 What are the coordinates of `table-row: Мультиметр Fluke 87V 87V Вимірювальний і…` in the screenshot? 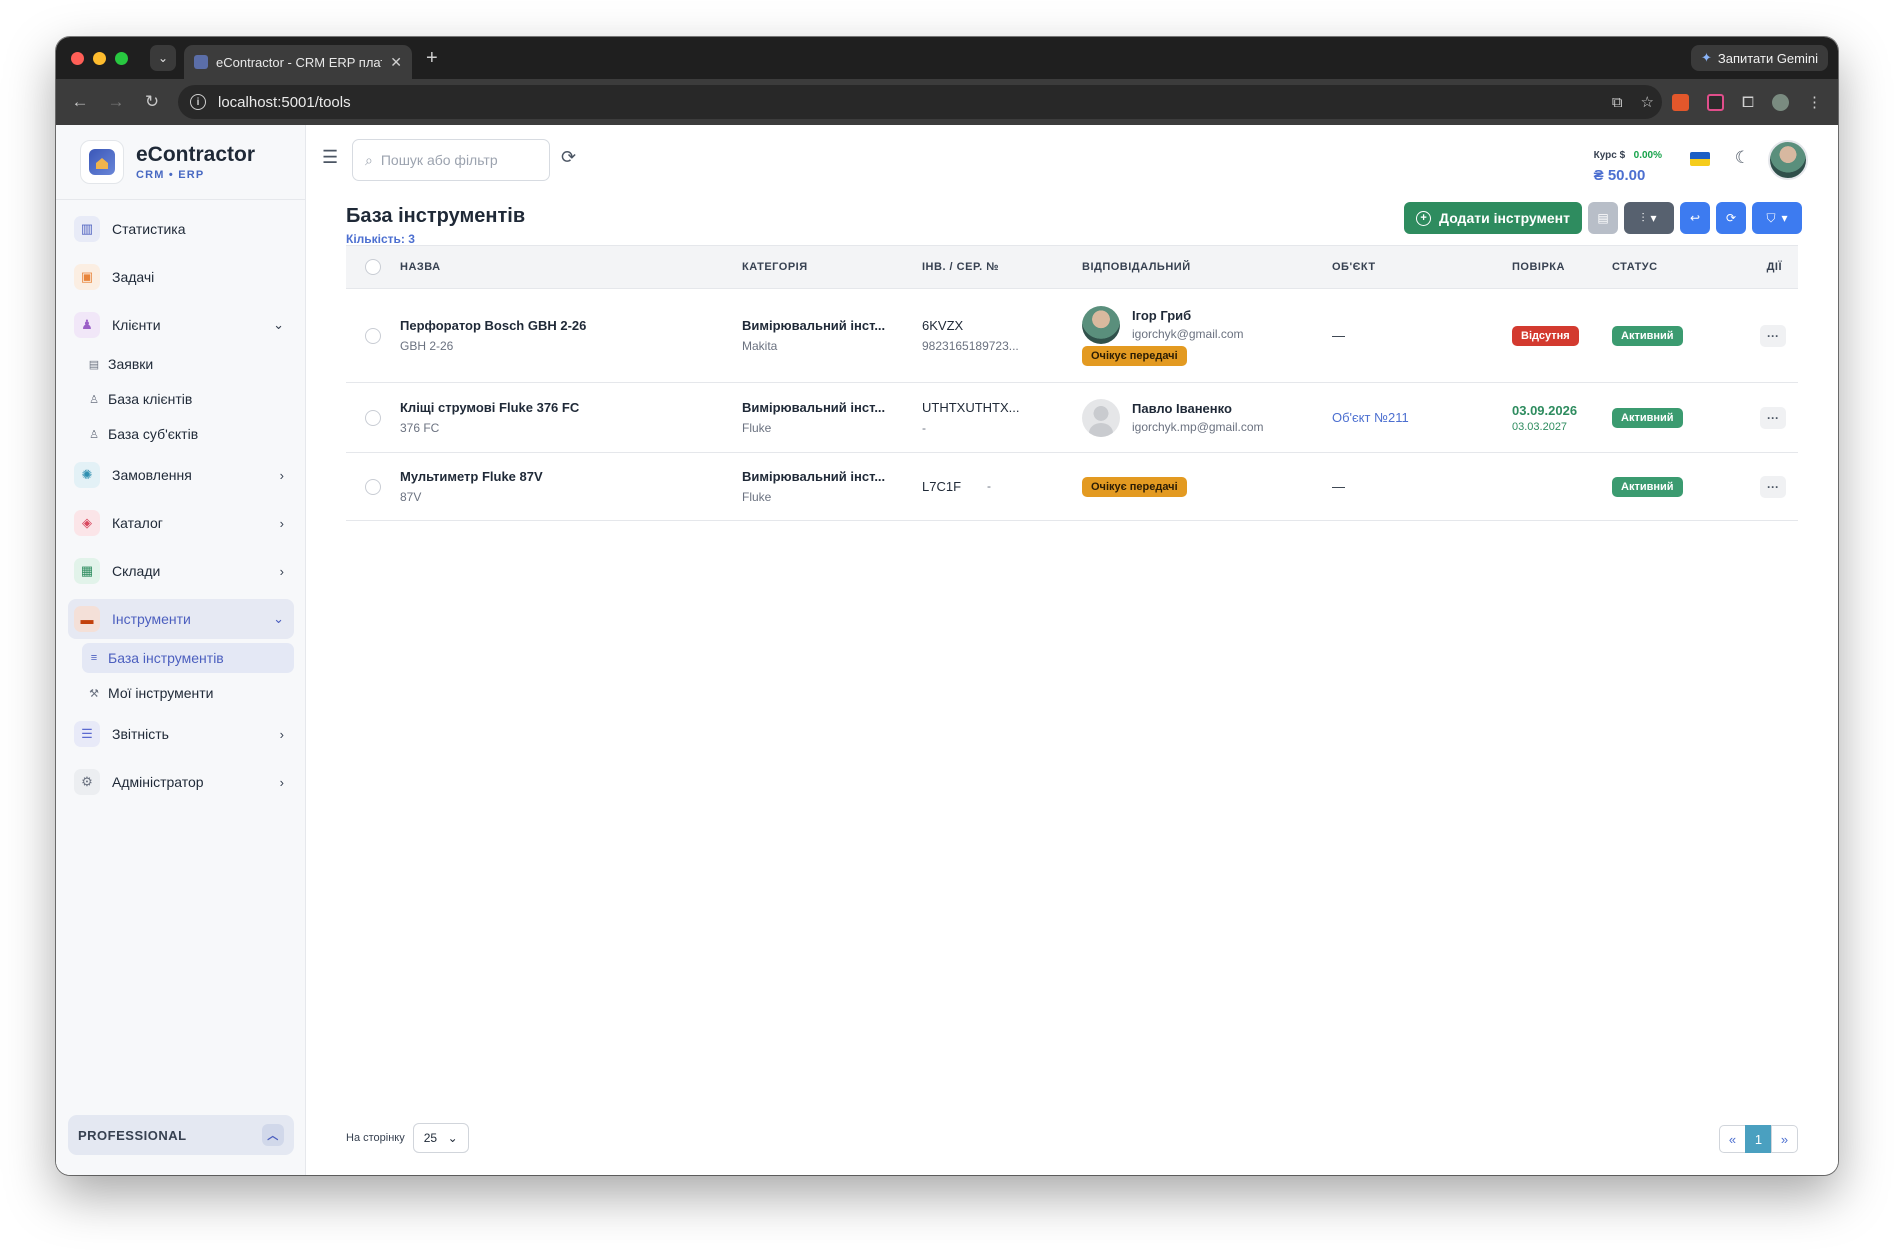 It's located at (1072, 487).